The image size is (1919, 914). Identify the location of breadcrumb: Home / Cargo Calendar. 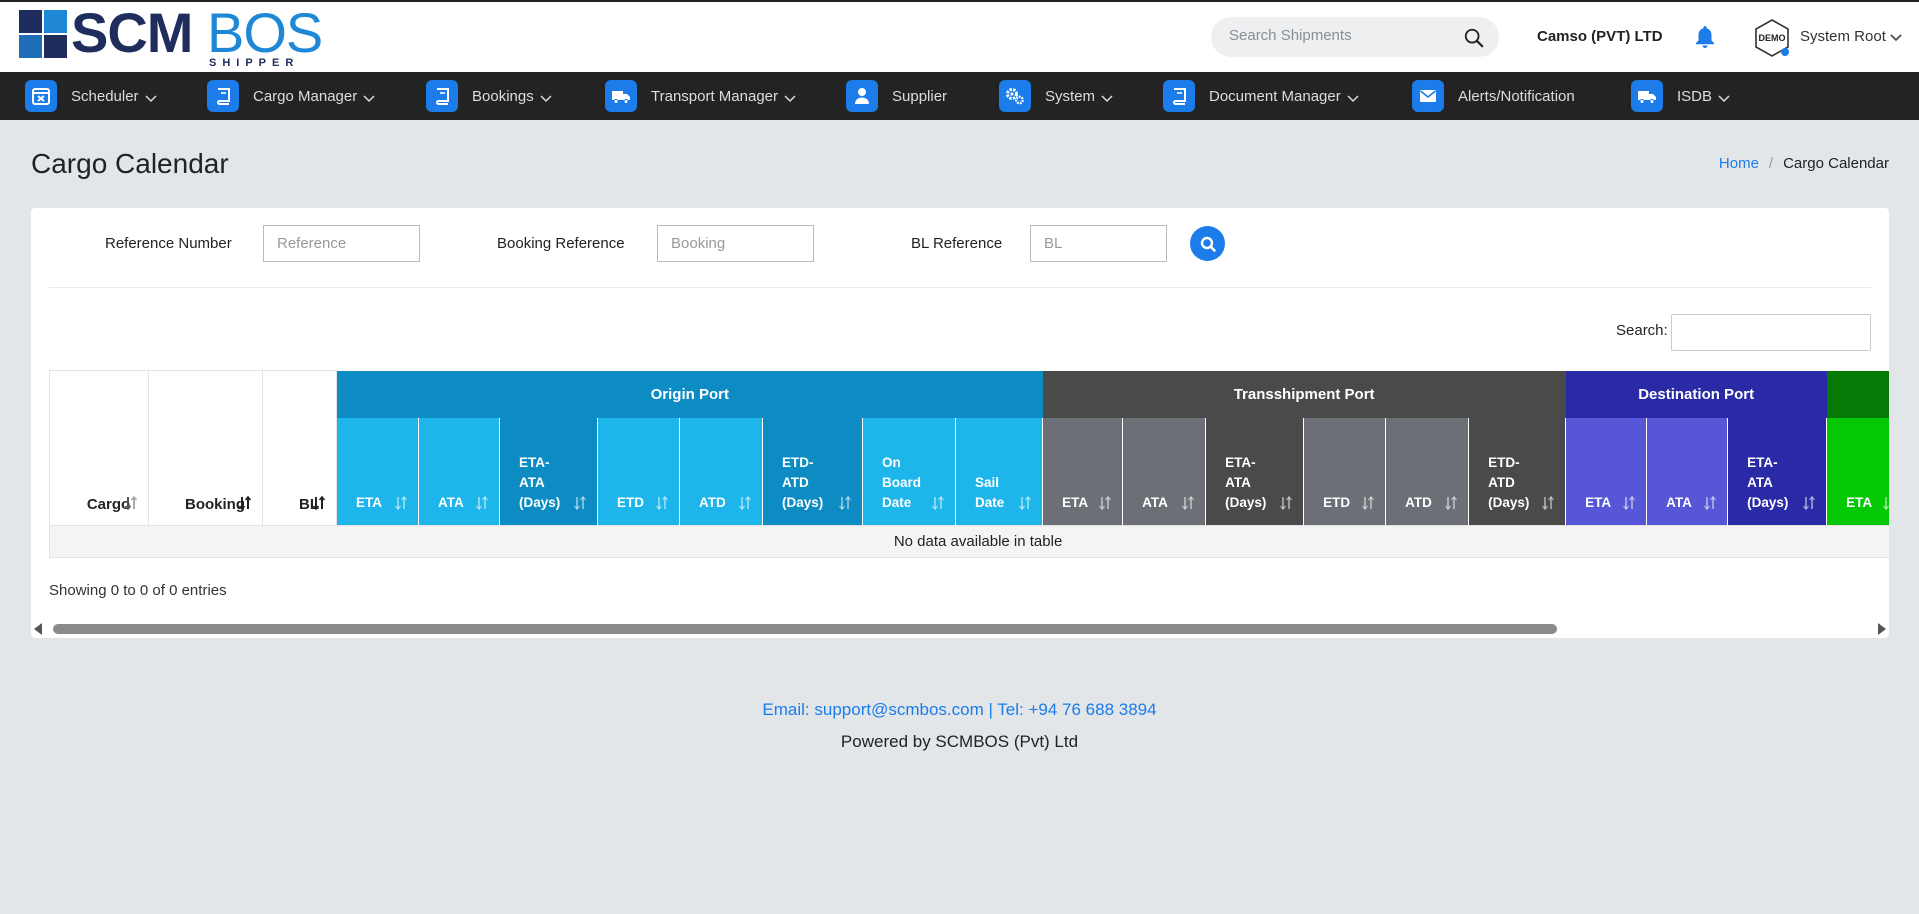
(1804, 163).